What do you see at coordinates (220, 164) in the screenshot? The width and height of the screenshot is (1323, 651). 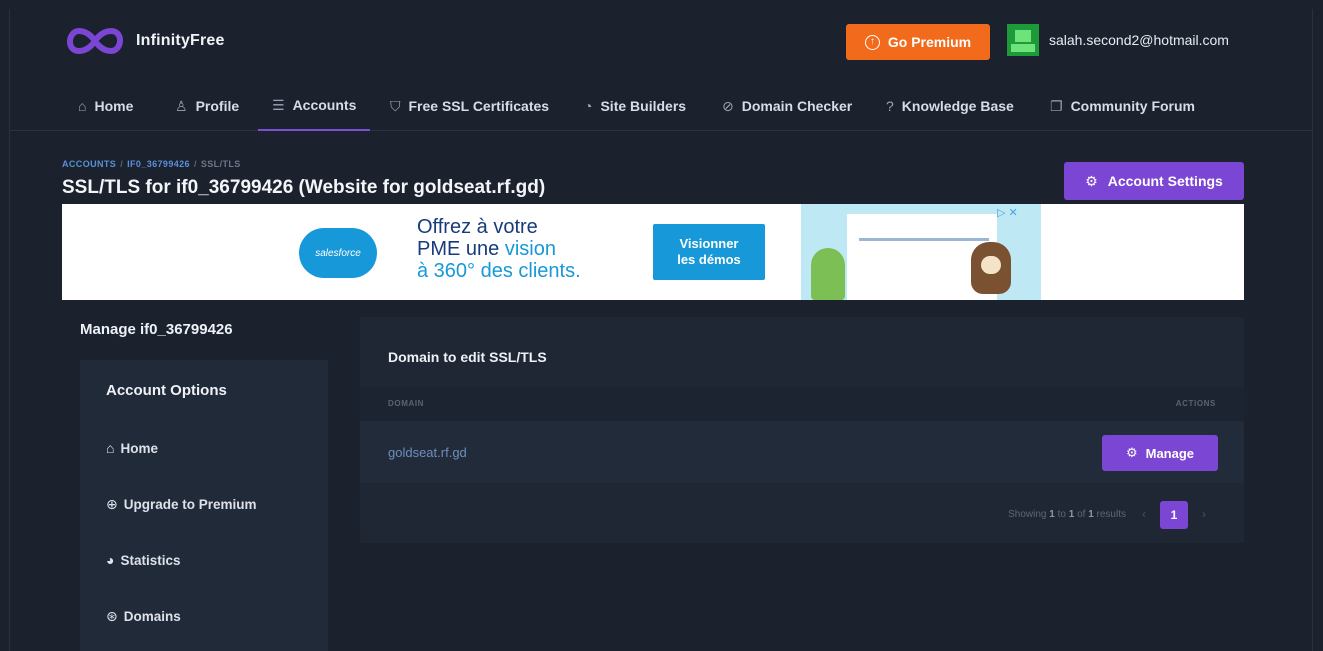 I see `breadcrumb-current: SSL/TLS` at bounding box center [220, 164].